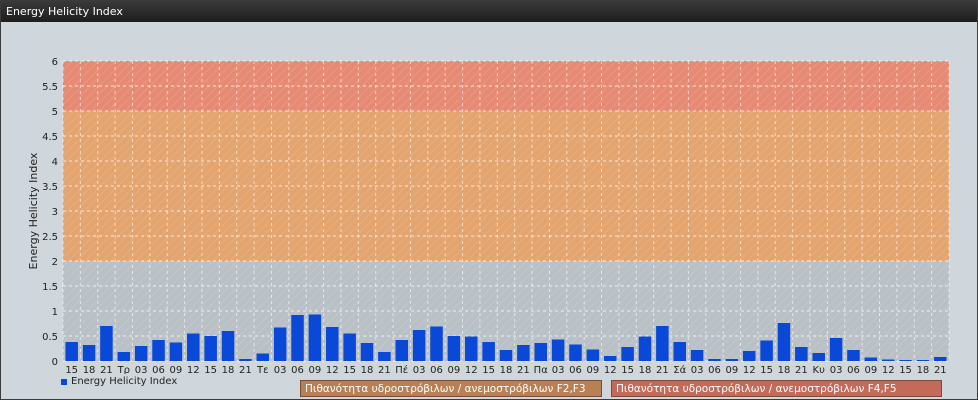 Image resolution: width=978 pixels, height=400 pixels. Describe the element at coordinates (523, 369) in the screenshot. I see `x-tick-label-26: 21` at that location.